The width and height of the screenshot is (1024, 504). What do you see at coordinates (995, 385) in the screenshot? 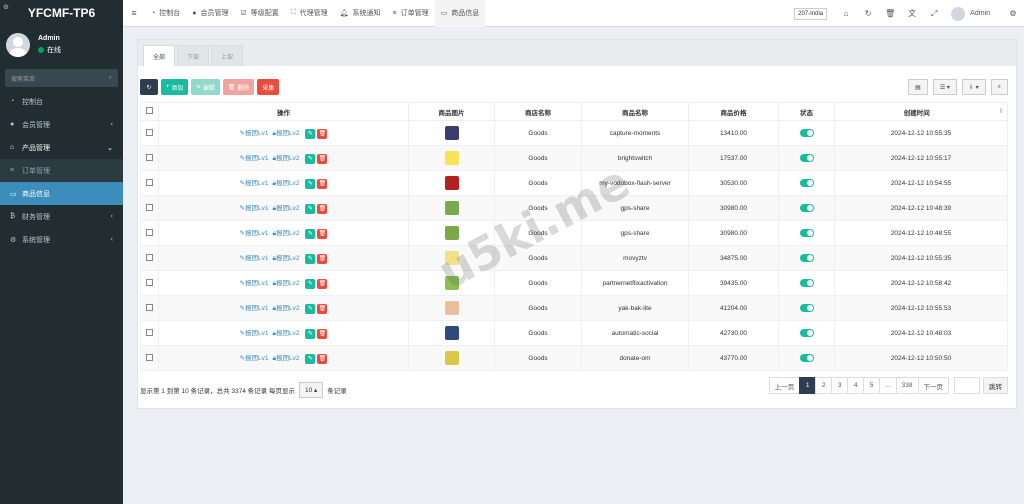
I see `page-jump-button: 跳转` at bounding box center [995, 385].